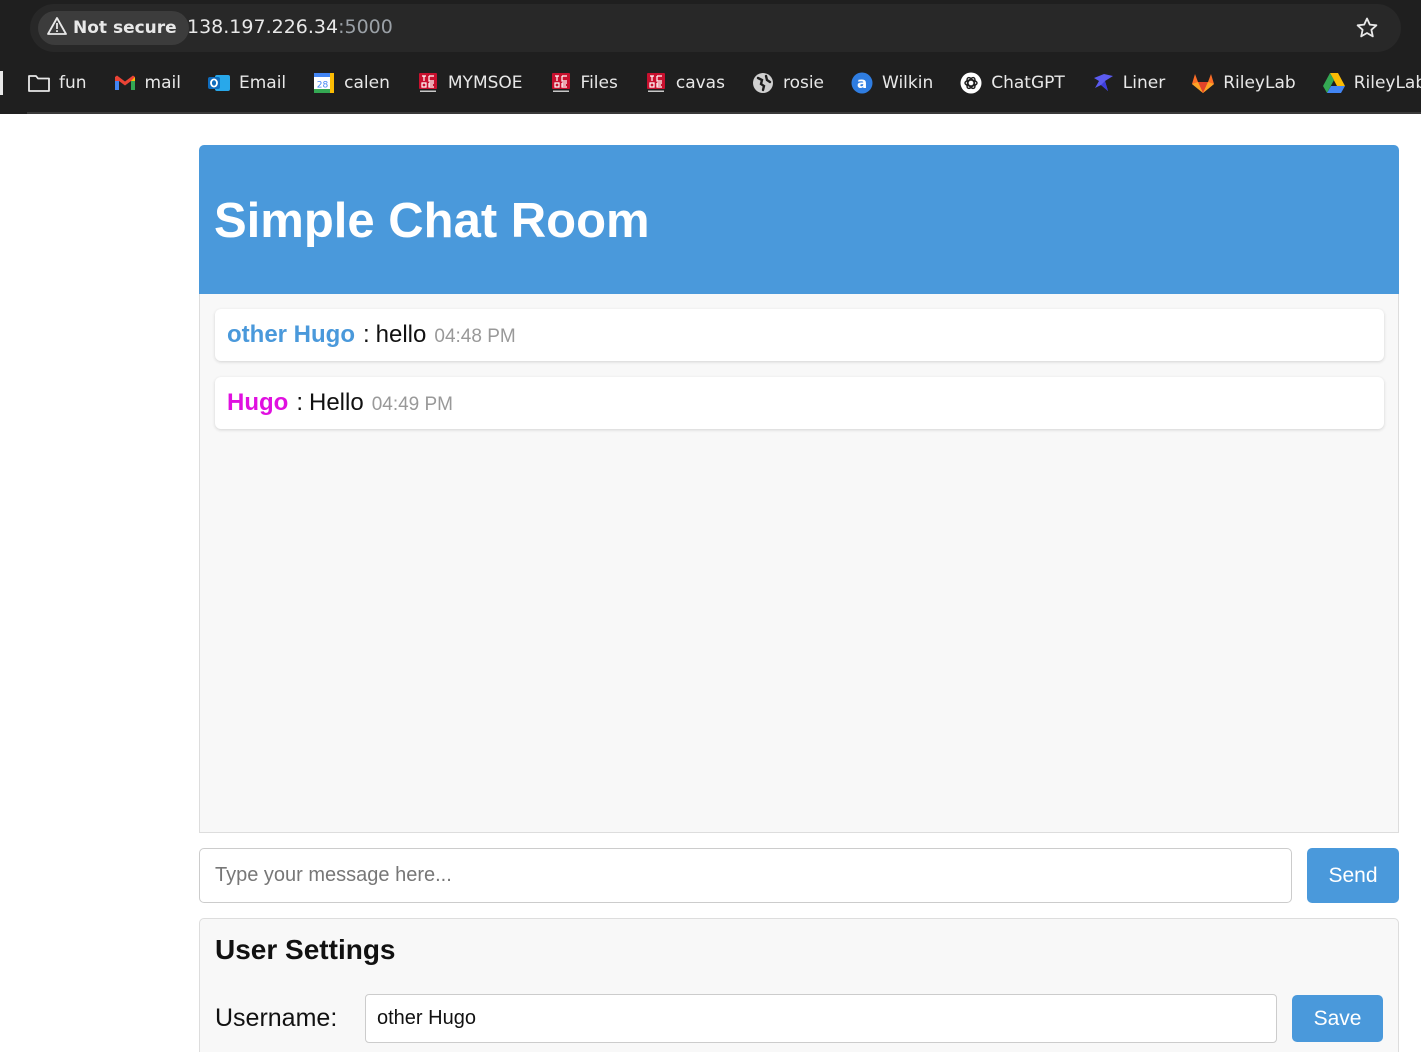  What do you see at coordinates (276, 1018) in the screenshot?
I see `username-label: Username:` at bounding box center [276, 1018].